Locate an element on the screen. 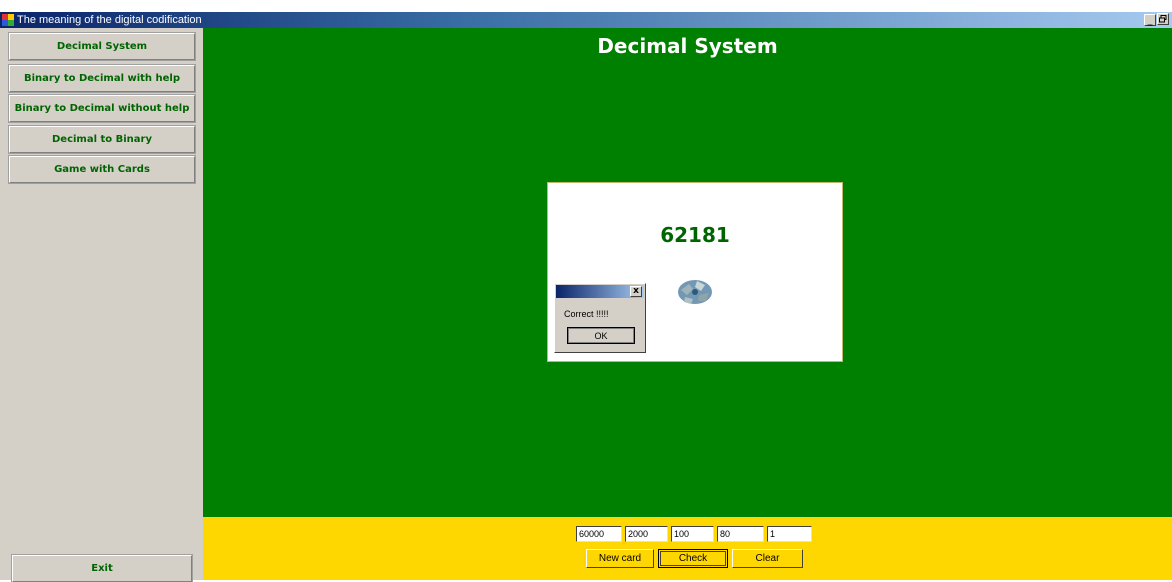 The image size is (1172, 582). sidebar-item-binary-to-decimal-without-help: Binary to Decimal without help is located at coordinates (102, 108).